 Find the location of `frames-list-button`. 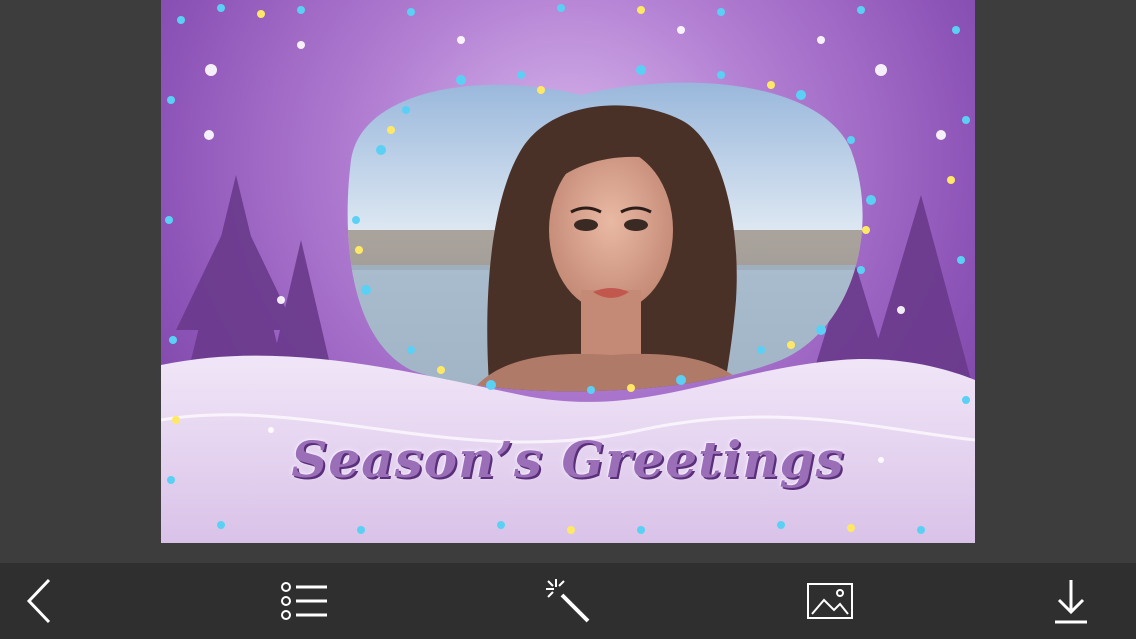

frames-list-button is located at coordinates (305, 601).